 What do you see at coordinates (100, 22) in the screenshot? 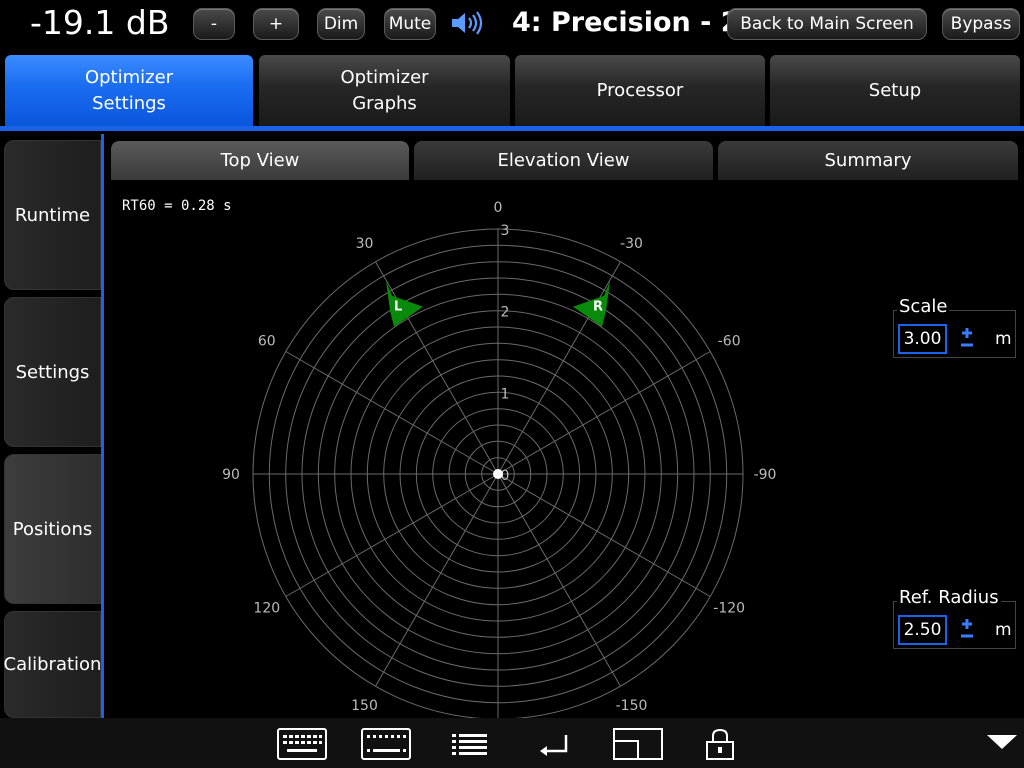
I see `volume-readout: -19.1 dB` at bounding box center [100, 22].